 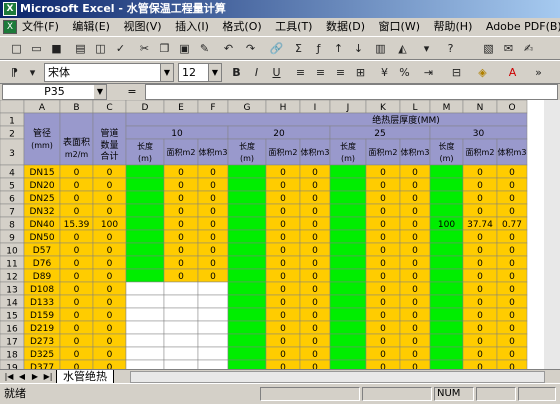 I want to click on undo-icon: ↶, so click(x=228, y=48).